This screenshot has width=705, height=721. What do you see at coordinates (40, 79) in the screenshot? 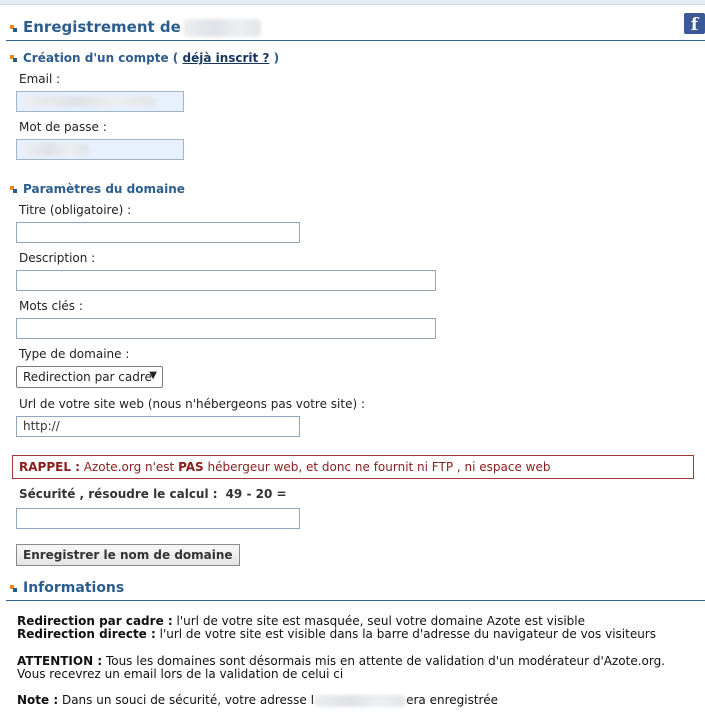
I see `email-label: Email :` at bounding box center [40, 79].